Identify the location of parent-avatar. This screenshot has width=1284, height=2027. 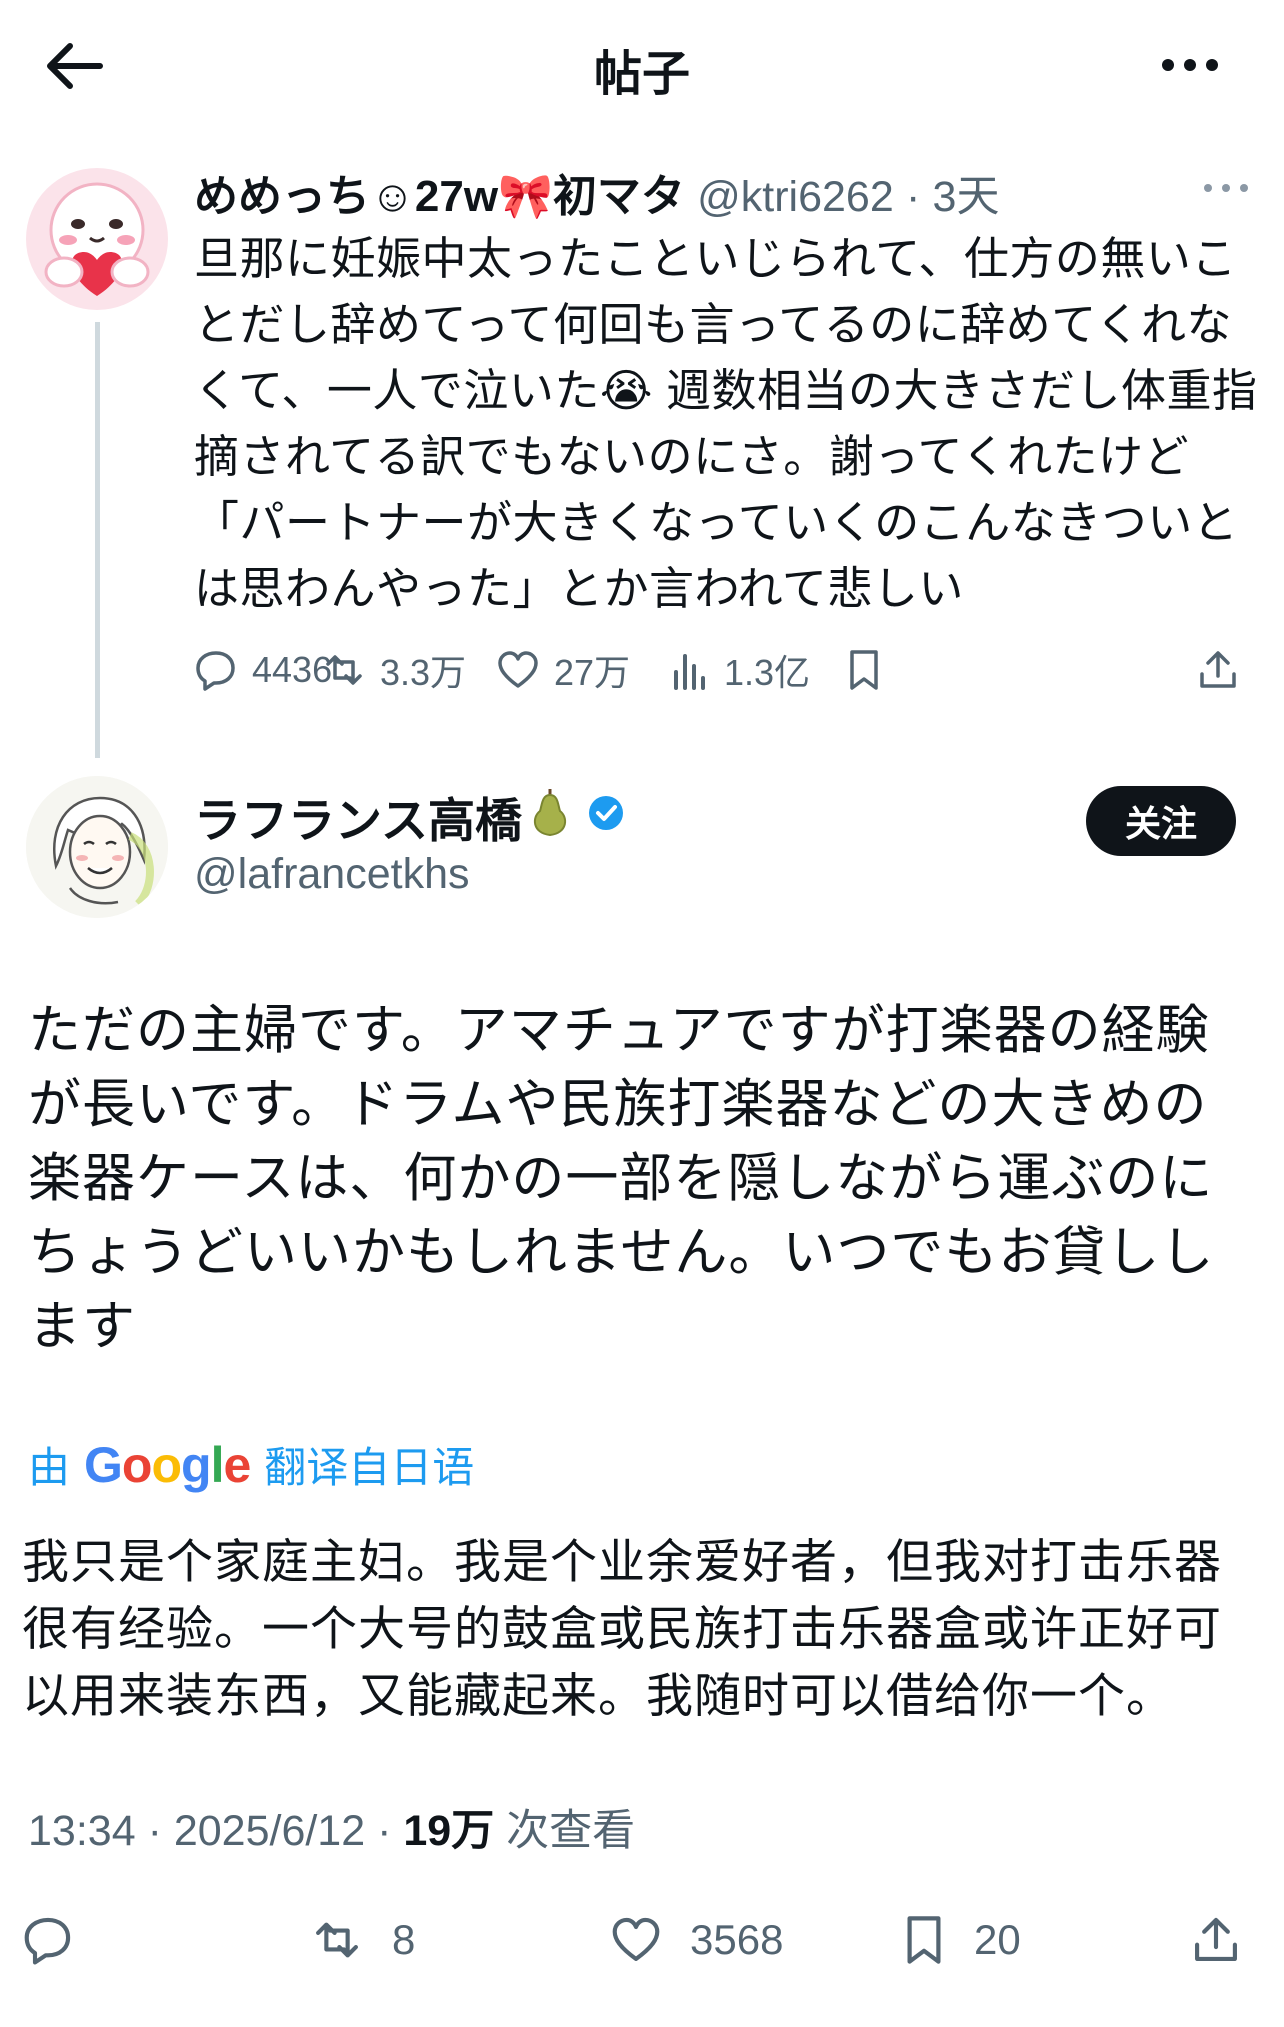
(97, 239).